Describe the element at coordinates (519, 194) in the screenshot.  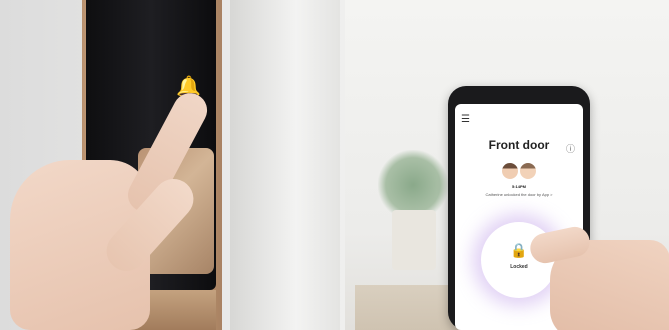
I see `activity-message: Catherine unlocked the door by App >` at that location.